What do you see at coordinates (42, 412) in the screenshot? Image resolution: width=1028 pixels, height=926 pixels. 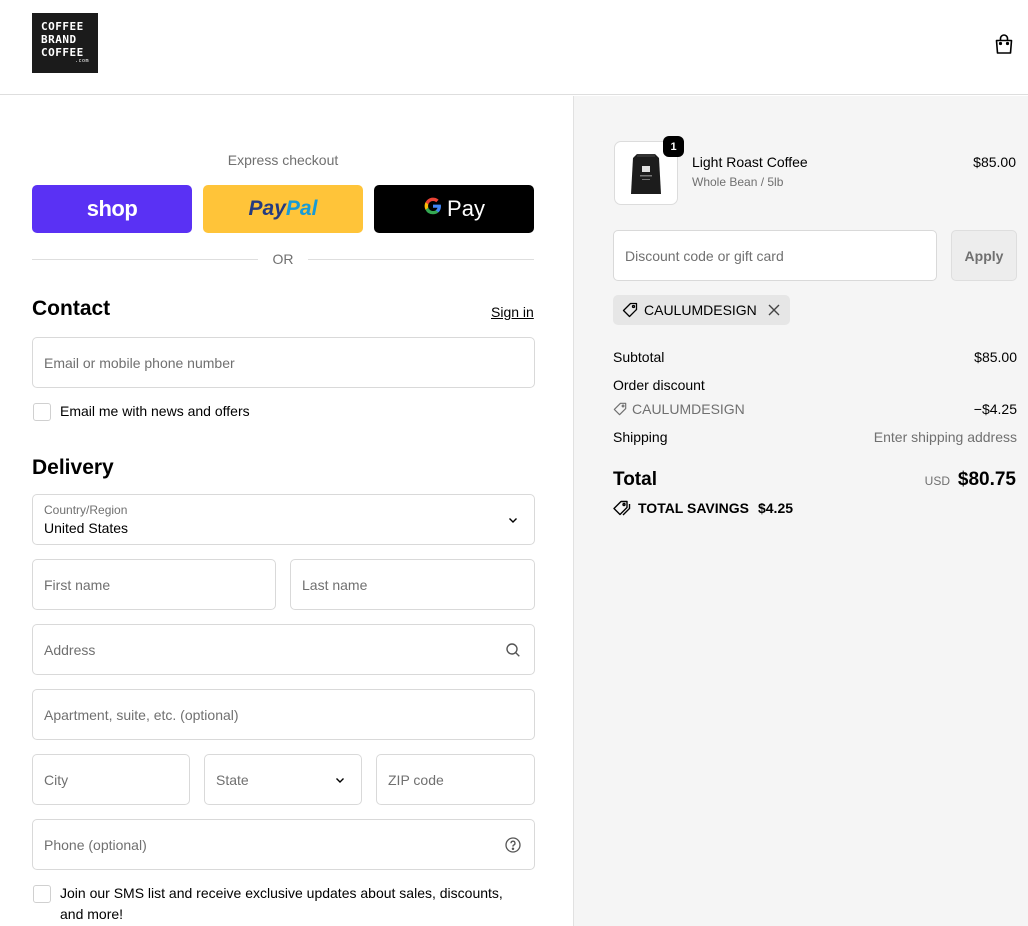 I see `news-checkbox` at bounding box center [42, 412].